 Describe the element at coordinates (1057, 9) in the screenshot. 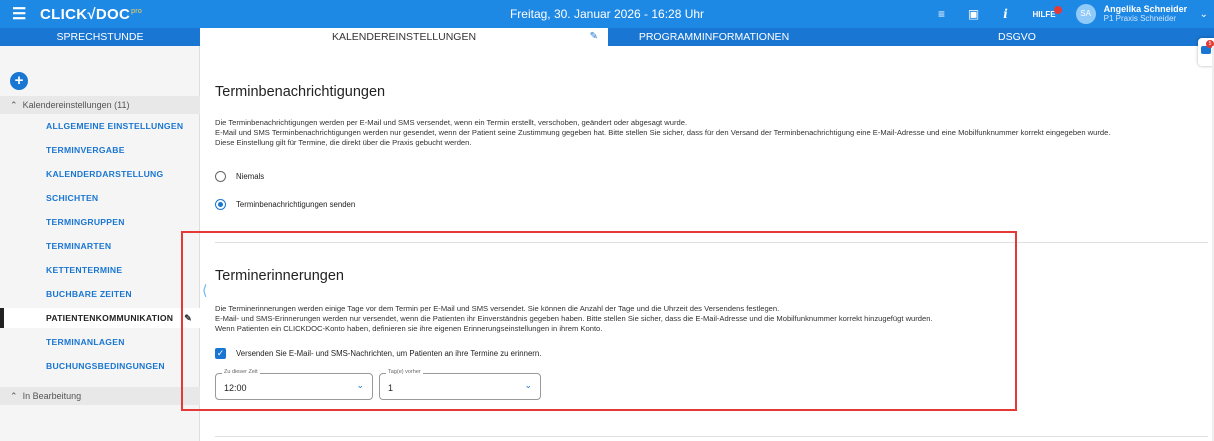

I see `help-notification-dot` at that location.